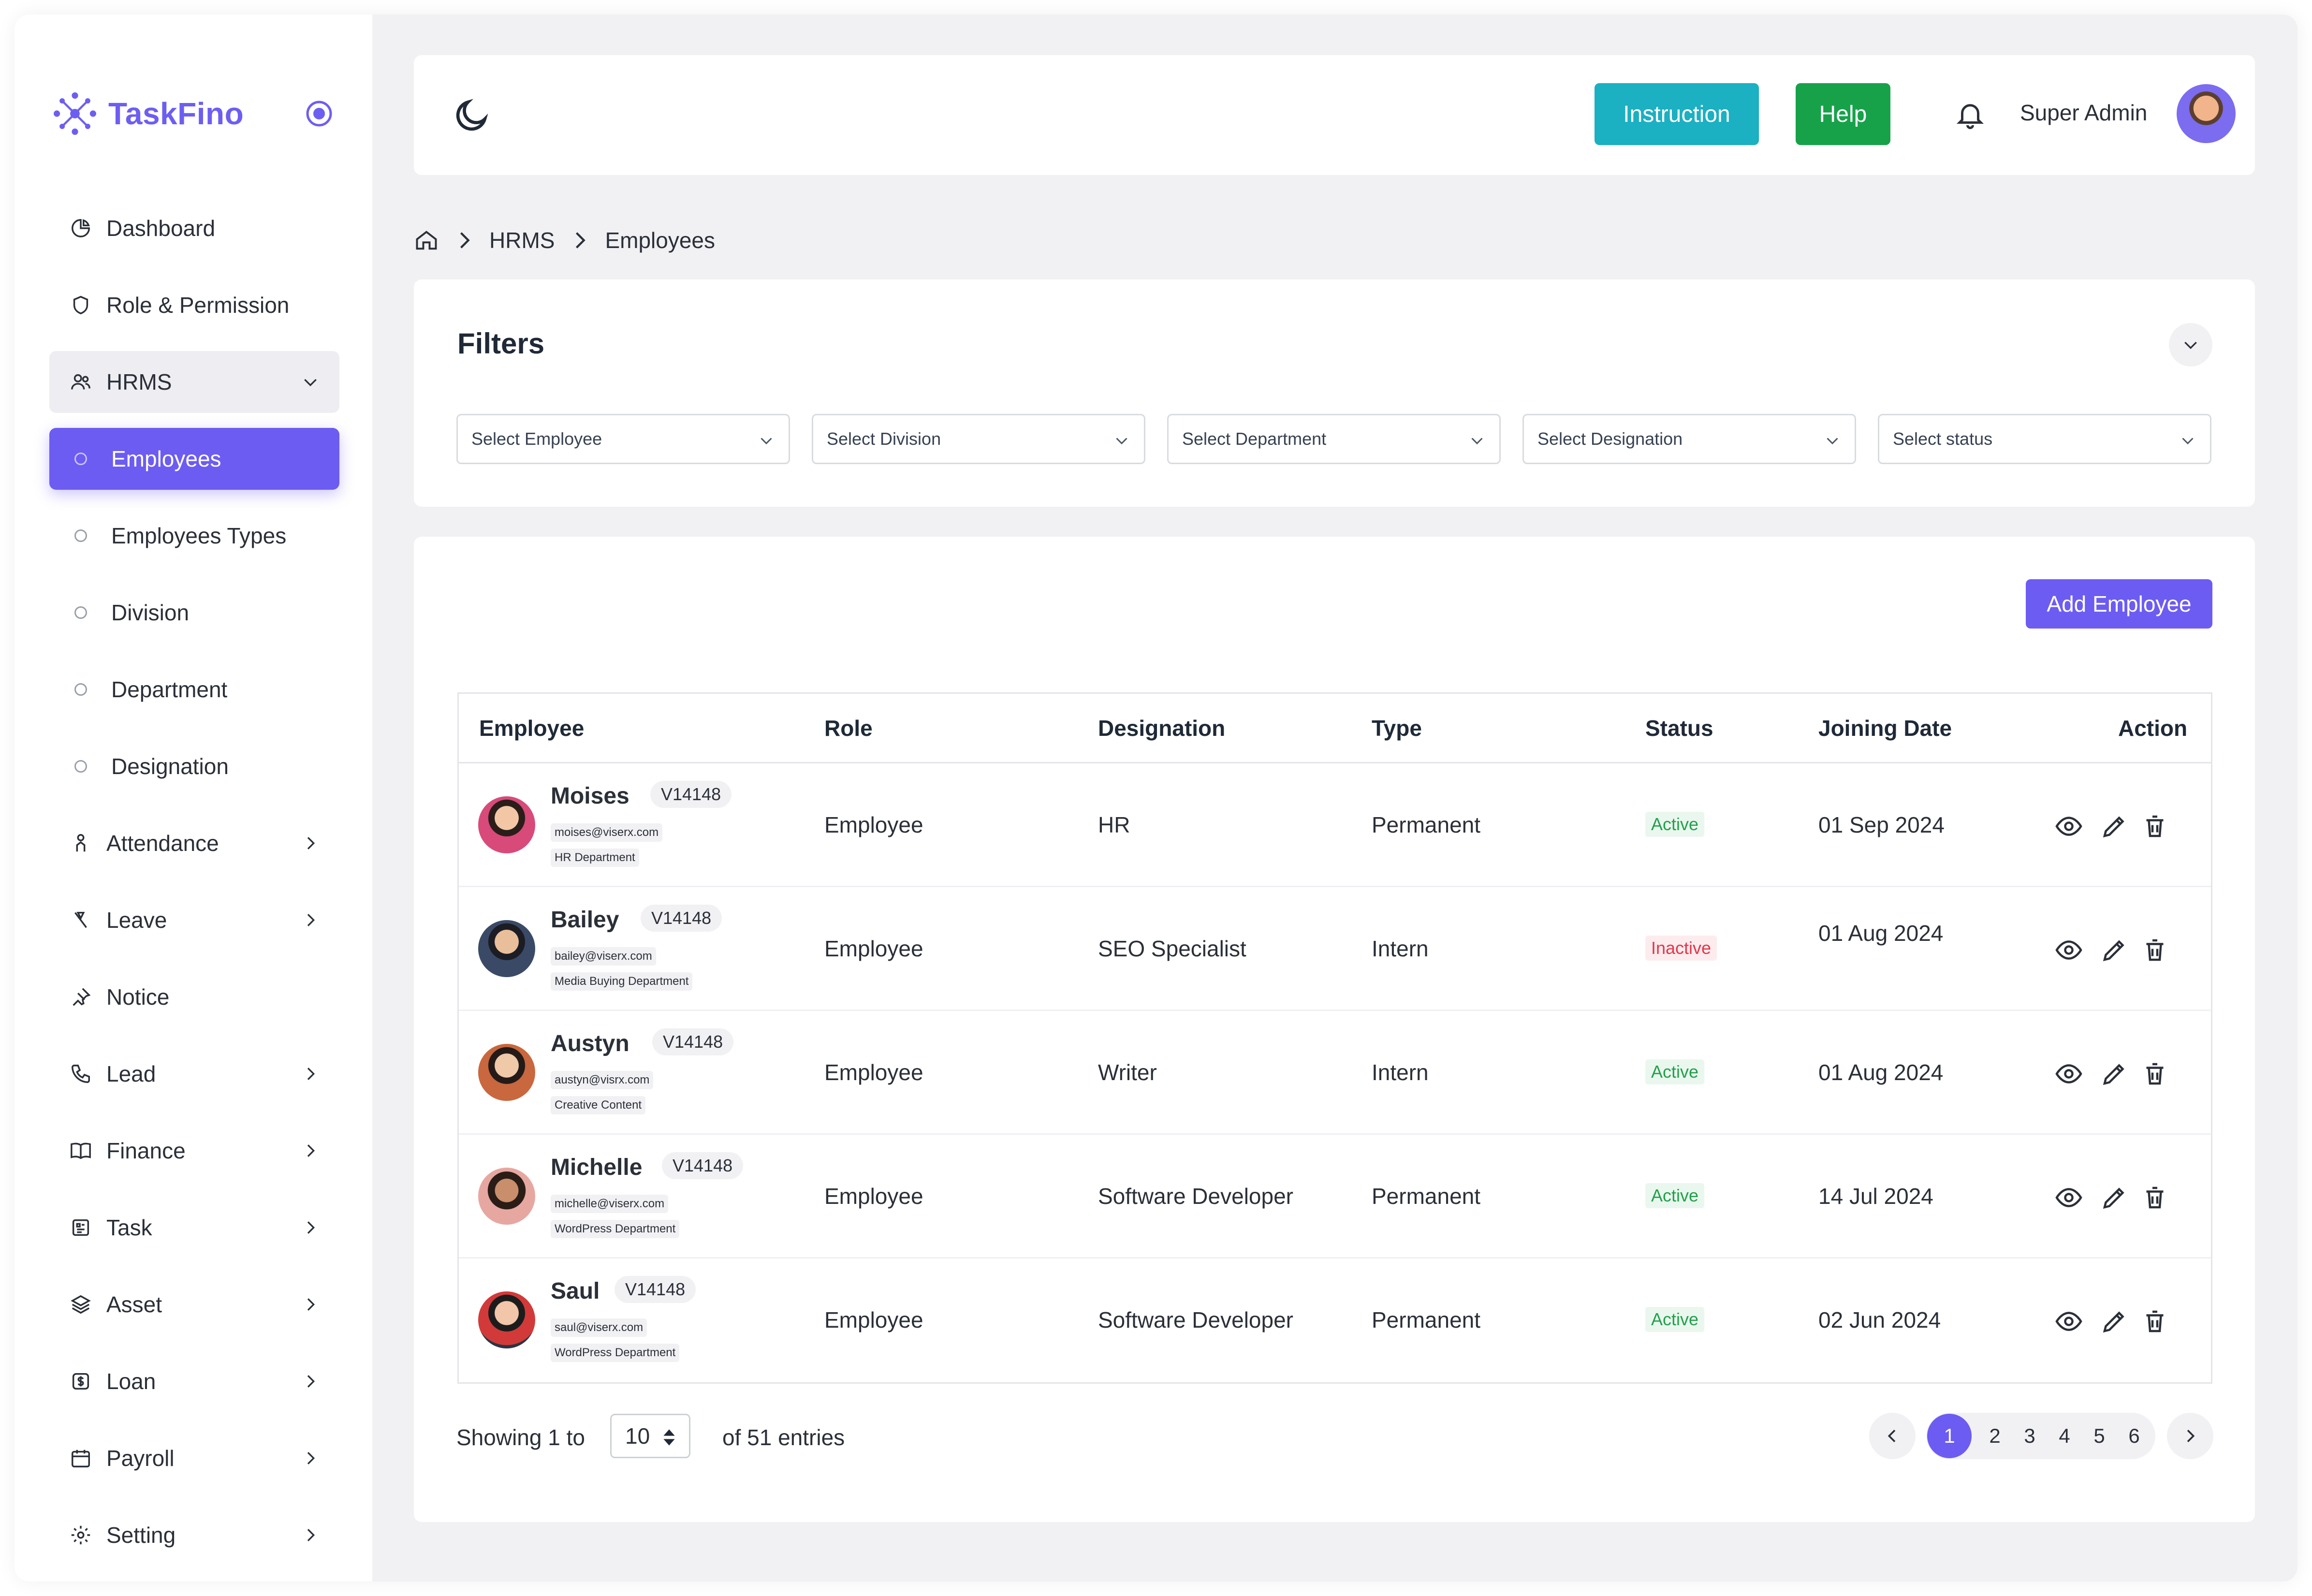 The height and width of the screenshot is (1596, 2312). I want to click on sidebar-item-leave: Leave, so click(194, 920).